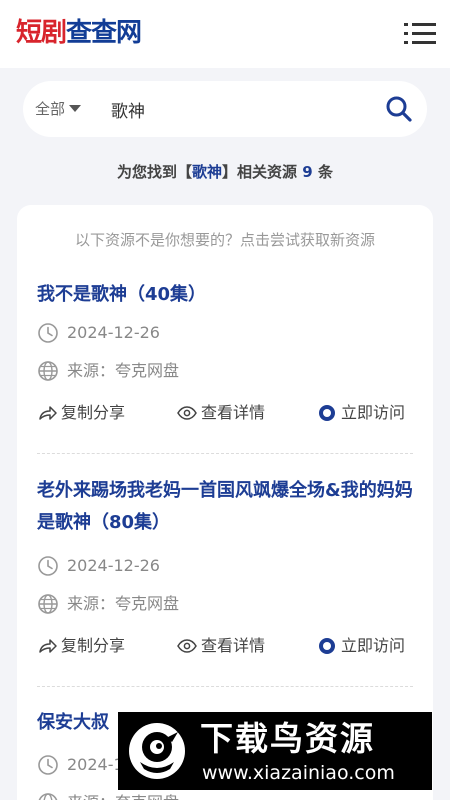 The image size is (450, 800). What do you see at coordinates (225, 295) in the screenshot?
I see `result-title: 我不是歌神（40集）` at bounding box center [225, 295].